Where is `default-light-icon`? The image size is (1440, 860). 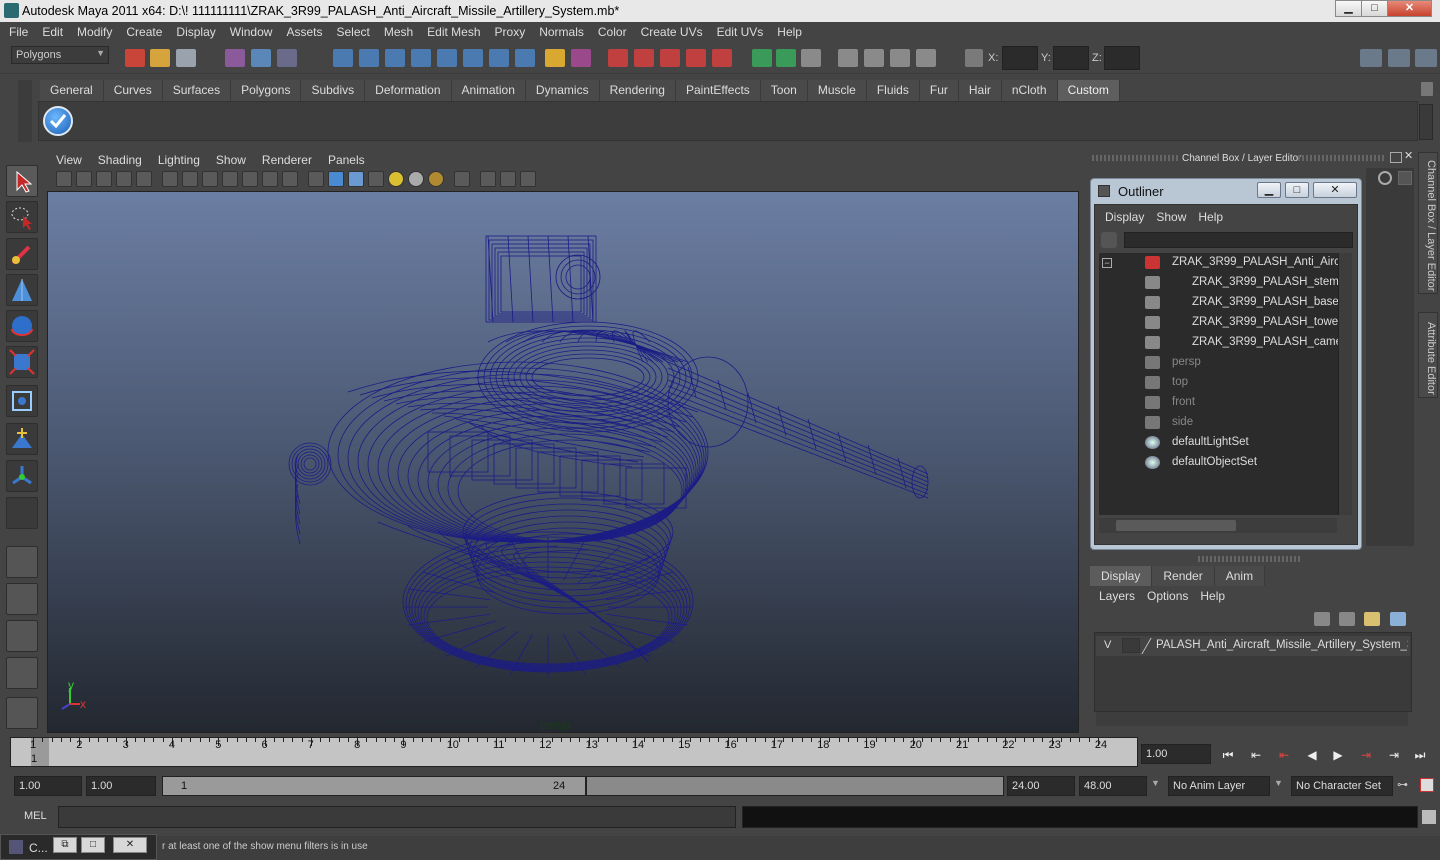 default-light-icon is located at coordinates (396, 179).